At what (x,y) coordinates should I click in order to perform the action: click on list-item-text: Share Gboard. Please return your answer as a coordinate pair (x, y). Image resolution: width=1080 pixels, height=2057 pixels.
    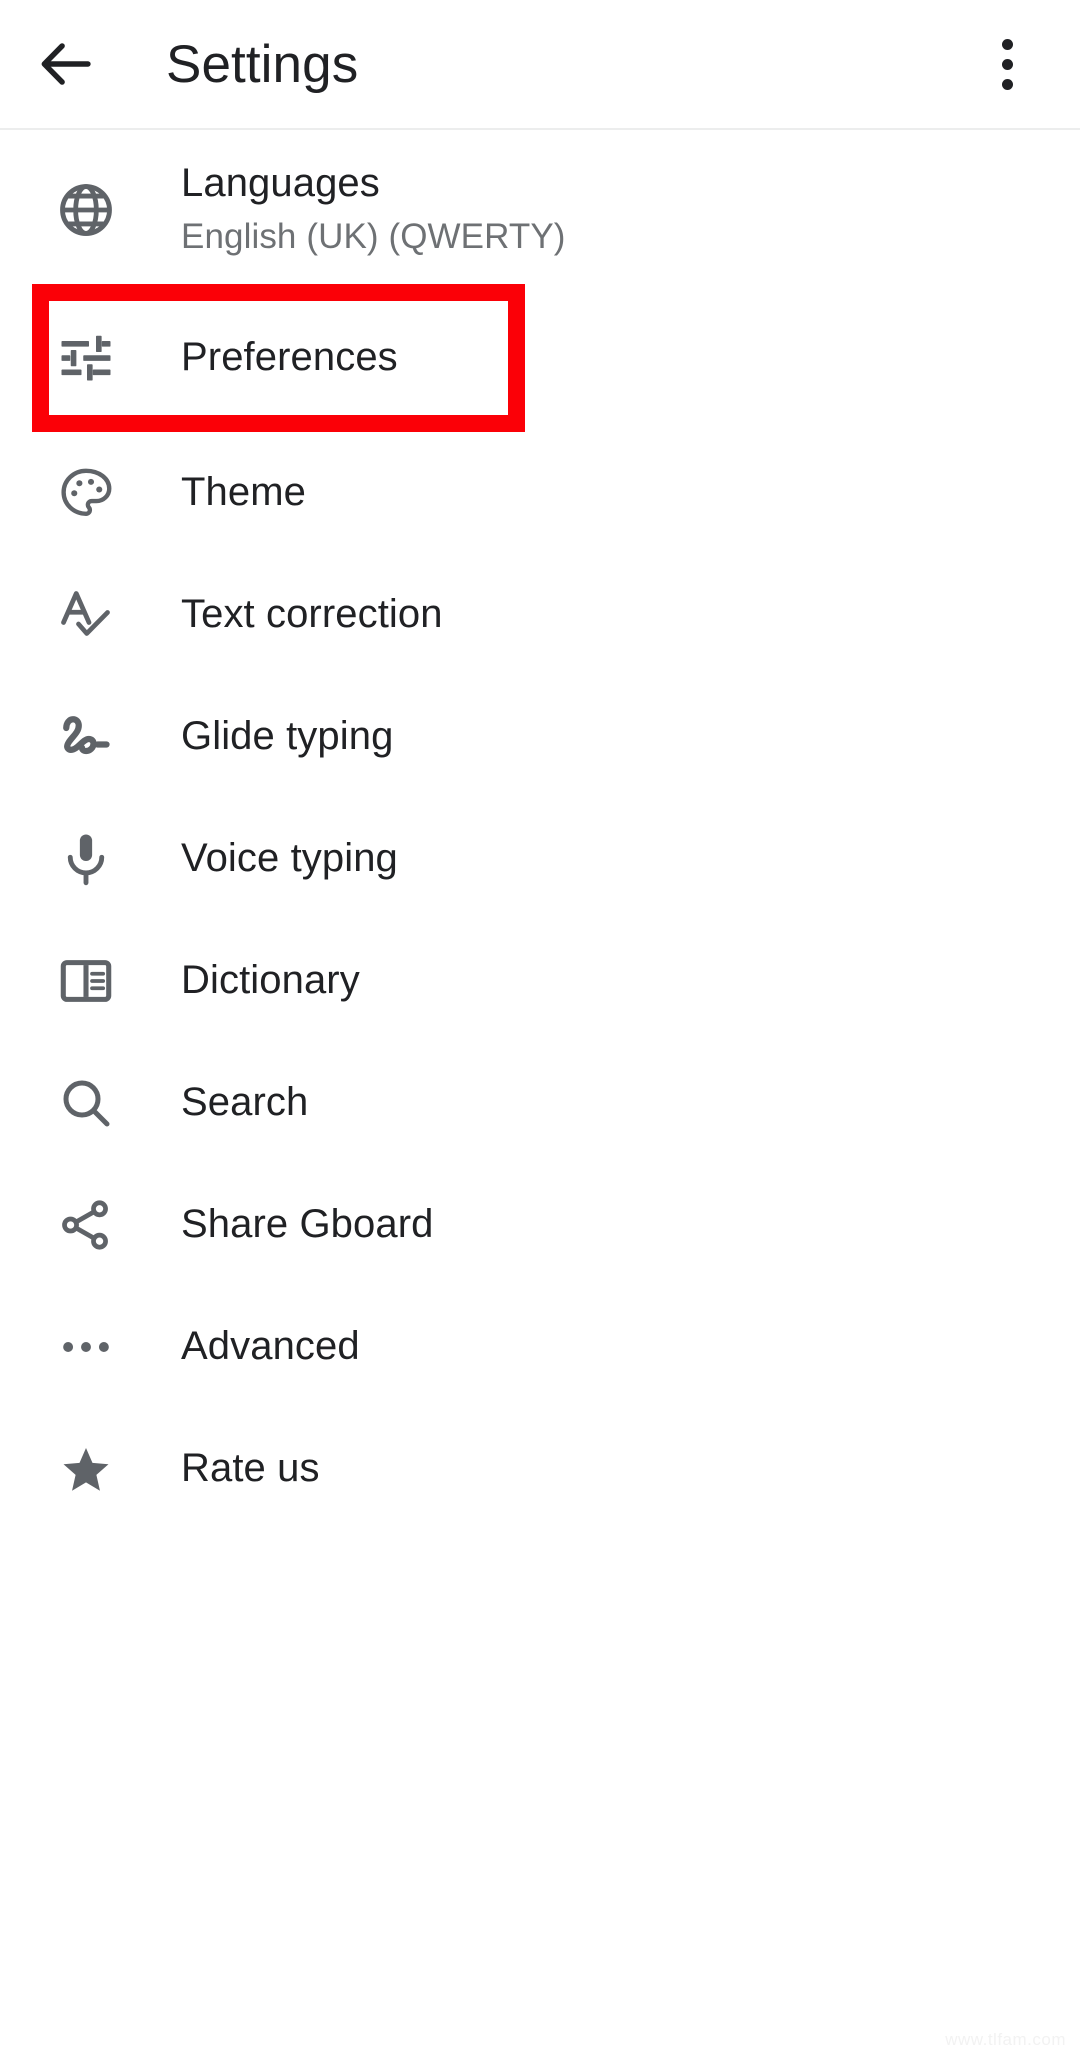
    Looking at the image, I should click on (307, 1224).